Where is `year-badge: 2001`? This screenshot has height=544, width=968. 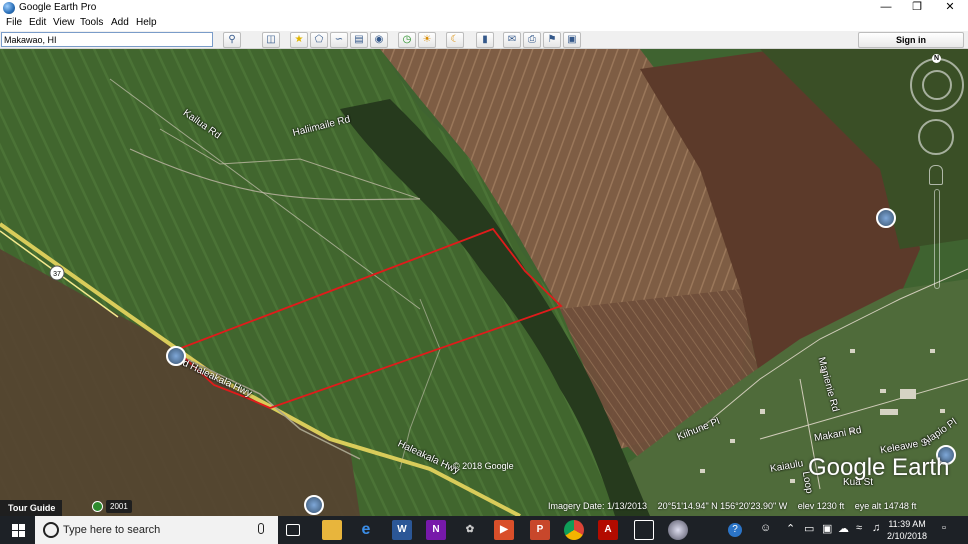 year-badge: 2001 is located at coordinates (119, 506).